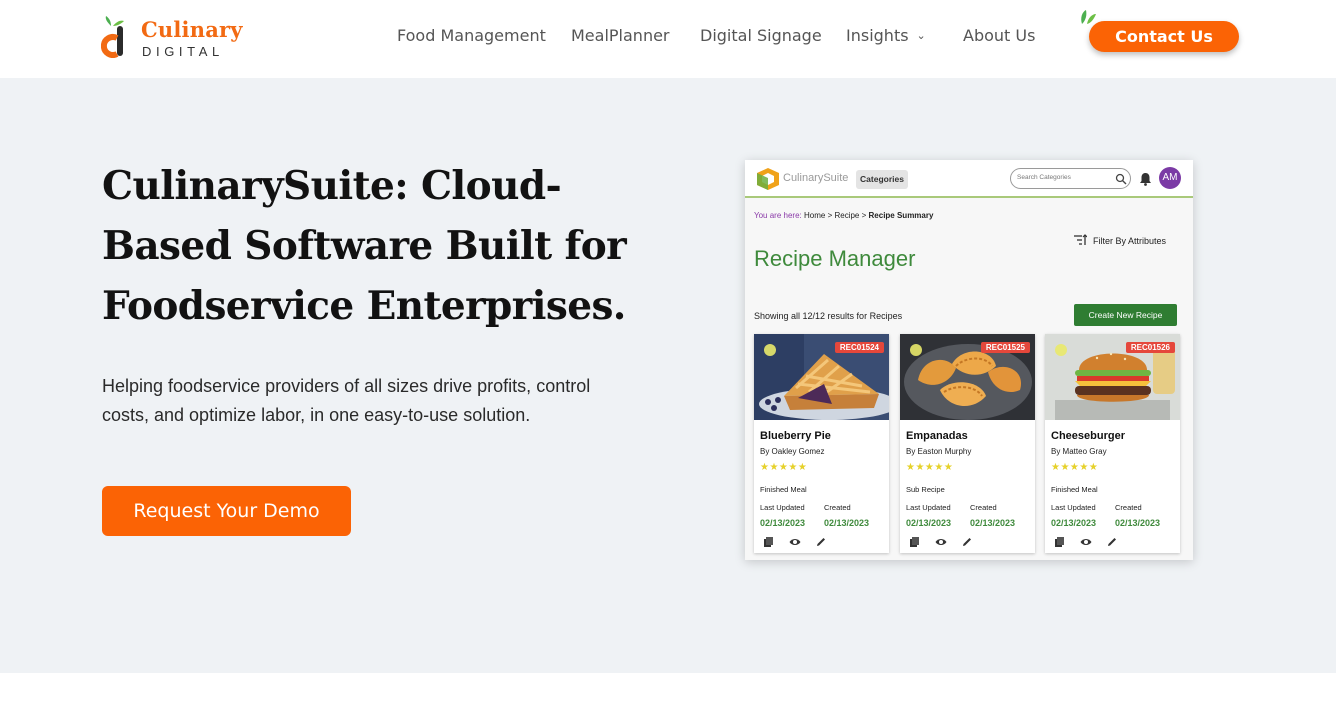 The width and height of the screenshot is (1336, 702). I want to click on create-new-recipe-button: Create New Recipe, so click(1125, 315).